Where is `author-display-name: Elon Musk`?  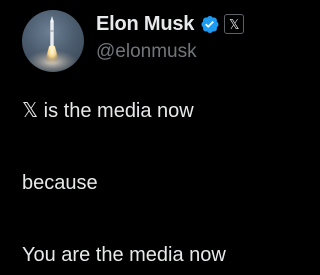 author-display-name: Elon Musk is located at coordinates (145, 24).